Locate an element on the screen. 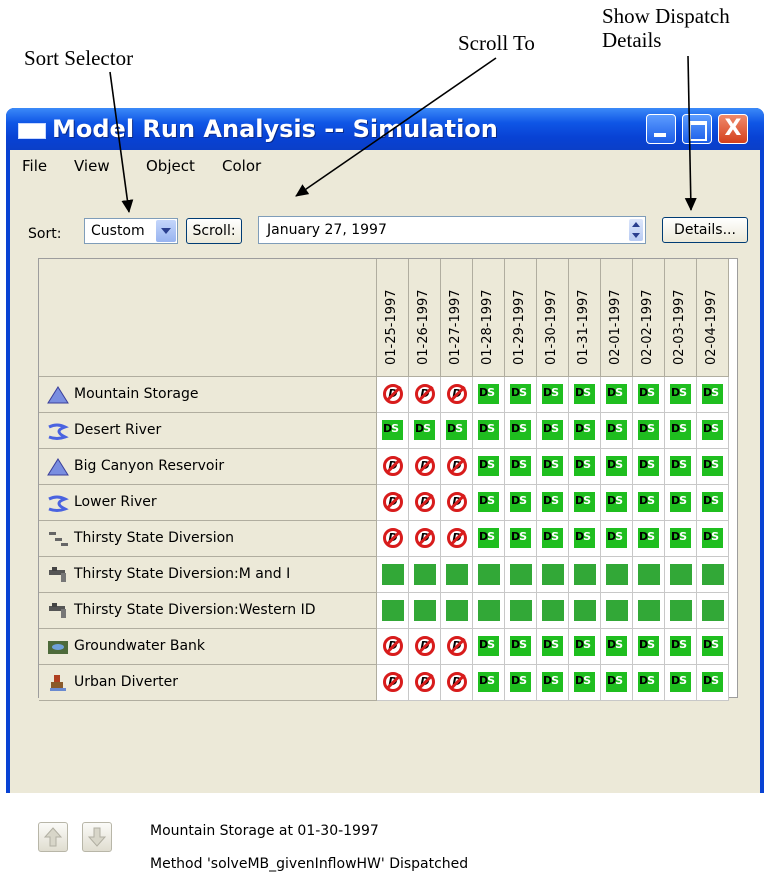 The width and height of the screenshot is (771, 872). menu-color: Color is located at coordinates (241, 166).